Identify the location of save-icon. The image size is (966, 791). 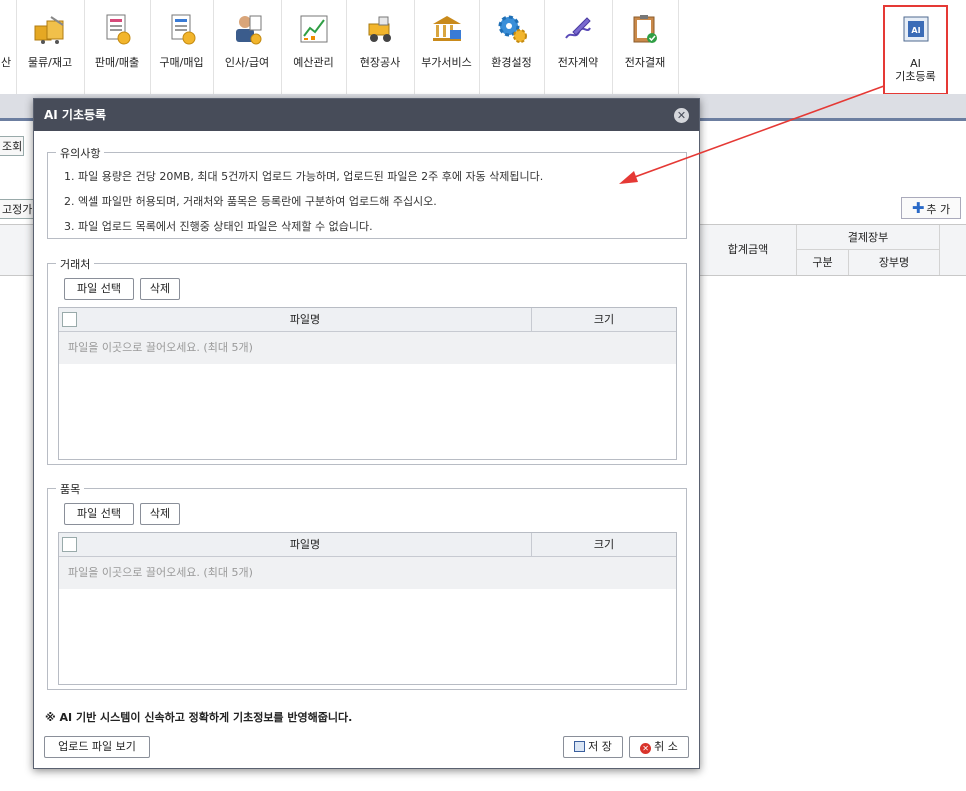
(580, 746).